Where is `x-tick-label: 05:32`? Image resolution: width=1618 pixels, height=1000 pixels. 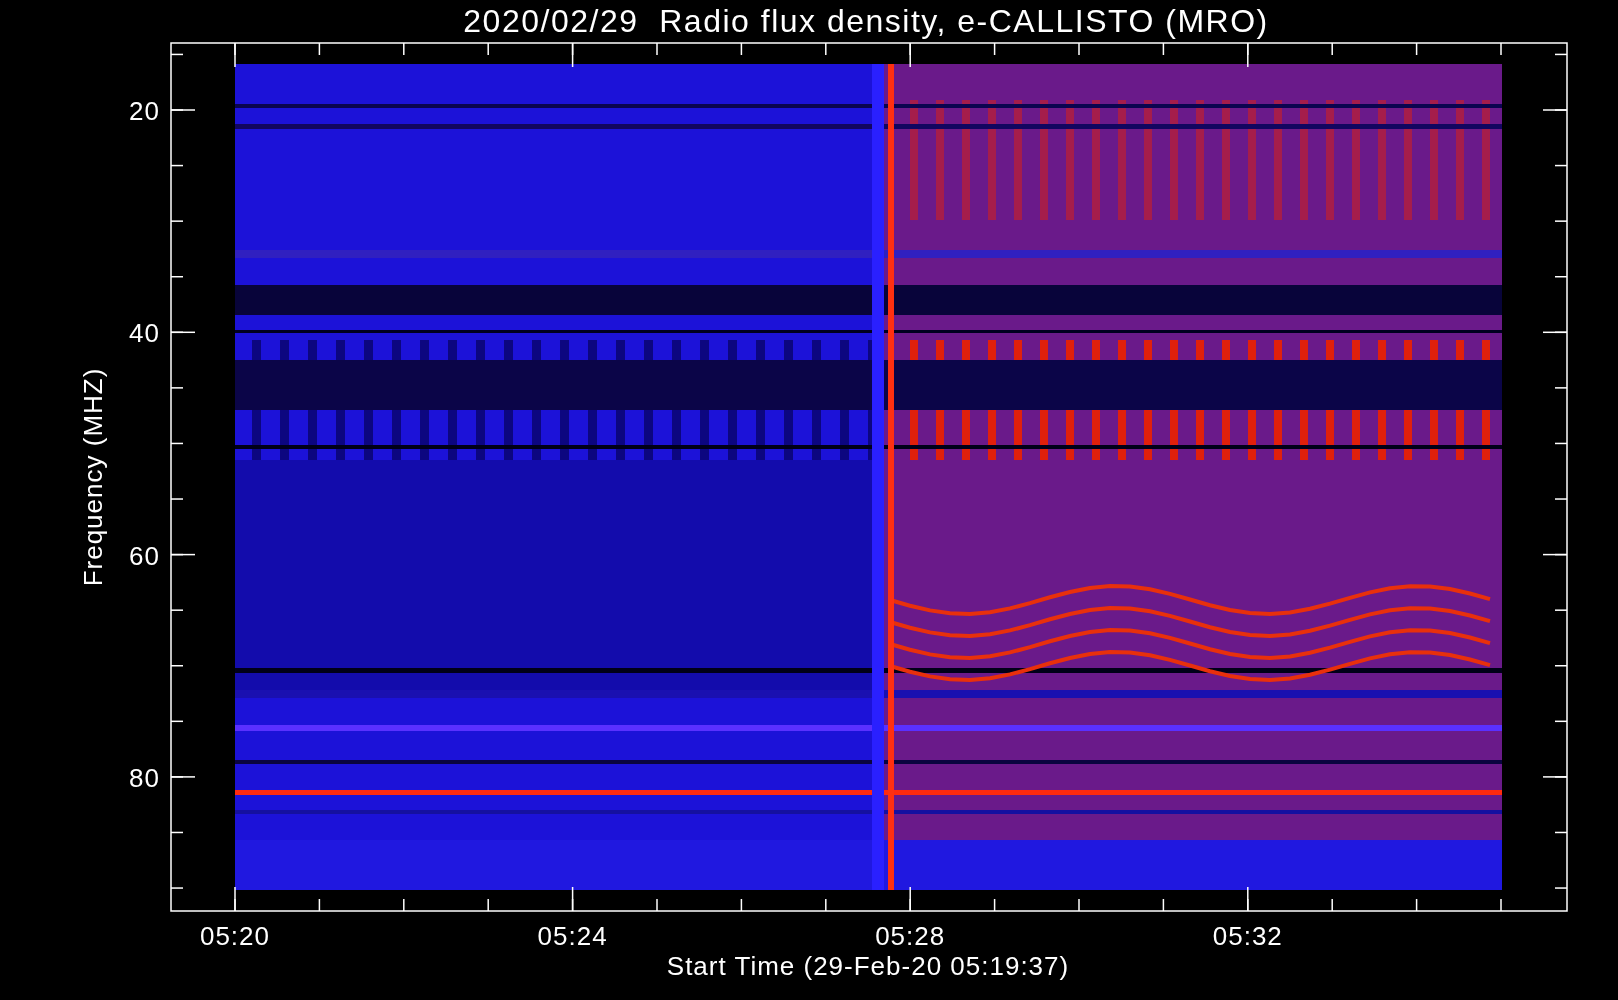
x-tick-label: 05:32 is located at coordinates (1247, 936).